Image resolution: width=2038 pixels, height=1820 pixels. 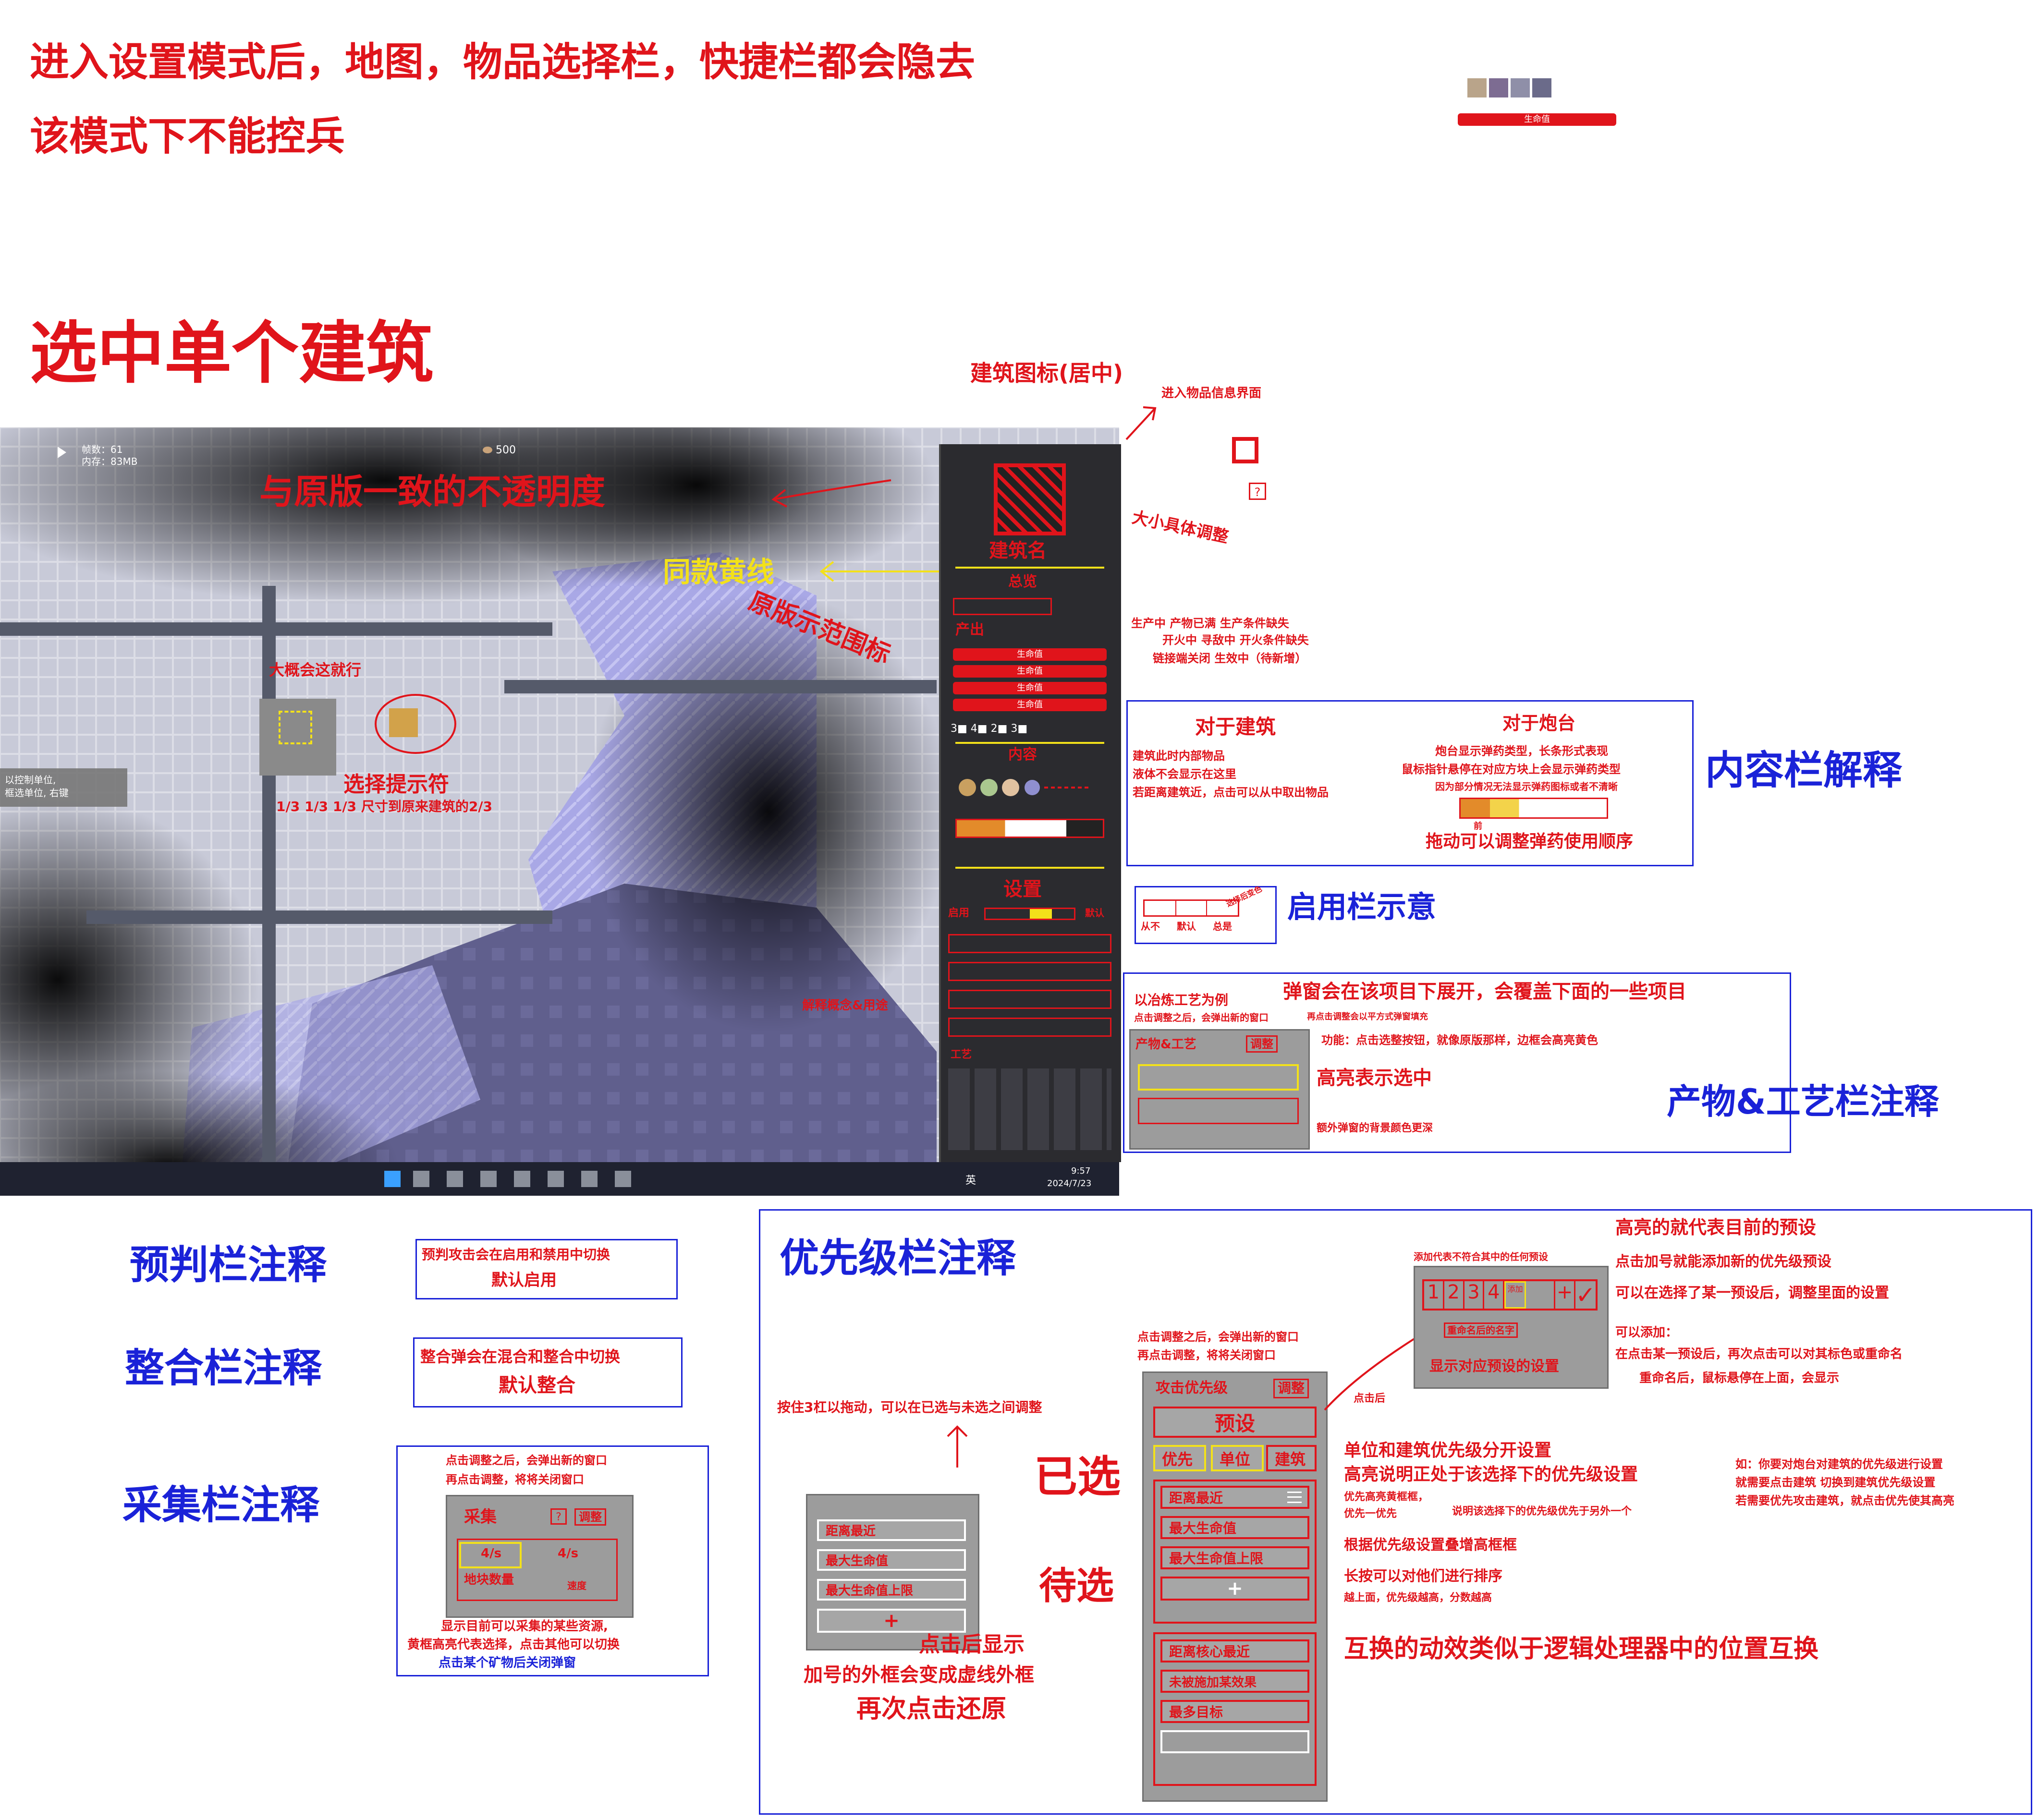 What do you see at coordinates (516, 1254) in the screenshot?
I see `predict-text1: 预判攻击会在启用和禁用中切换` at bounding box center [516, 1254].